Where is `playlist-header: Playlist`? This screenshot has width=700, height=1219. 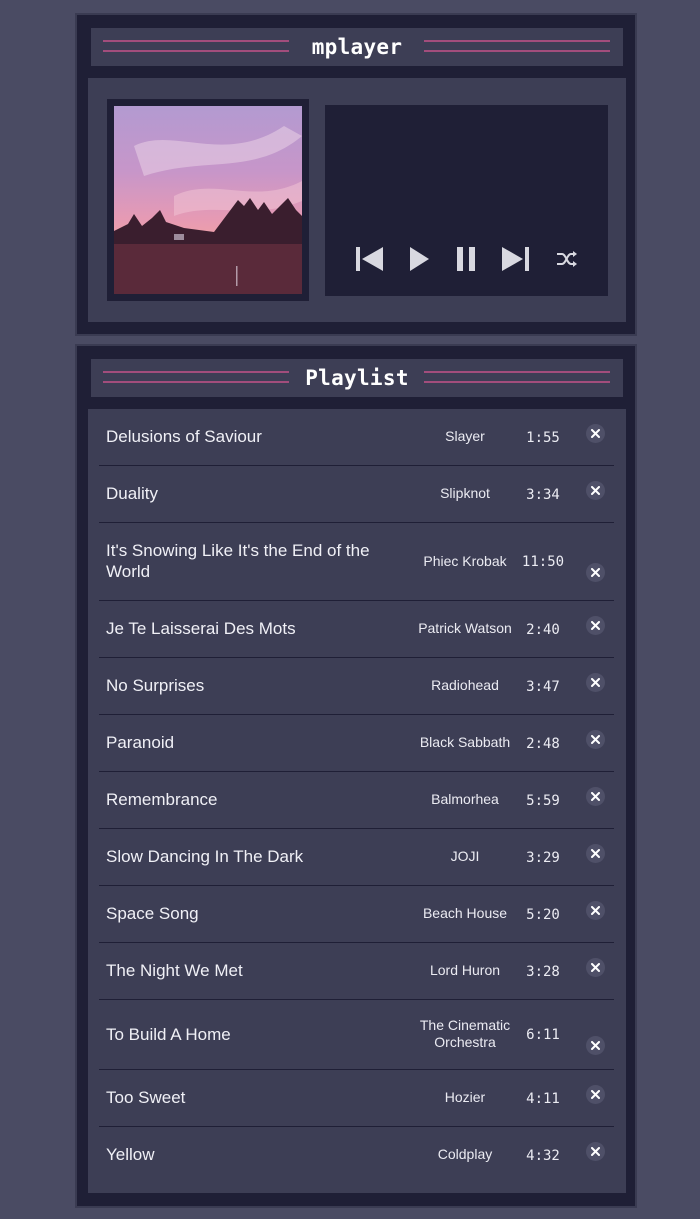 playlist-header: Playlist is located at coordinates (357, 378).